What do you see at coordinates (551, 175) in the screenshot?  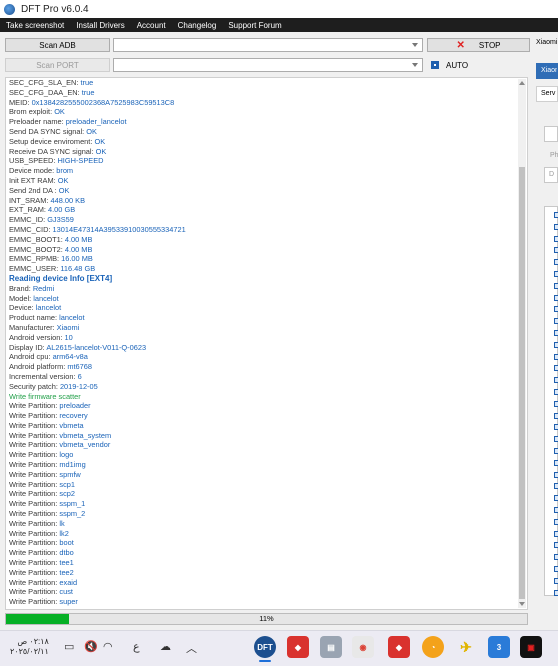 I see `right-panel-input: D` at bounding box center [551, 175].